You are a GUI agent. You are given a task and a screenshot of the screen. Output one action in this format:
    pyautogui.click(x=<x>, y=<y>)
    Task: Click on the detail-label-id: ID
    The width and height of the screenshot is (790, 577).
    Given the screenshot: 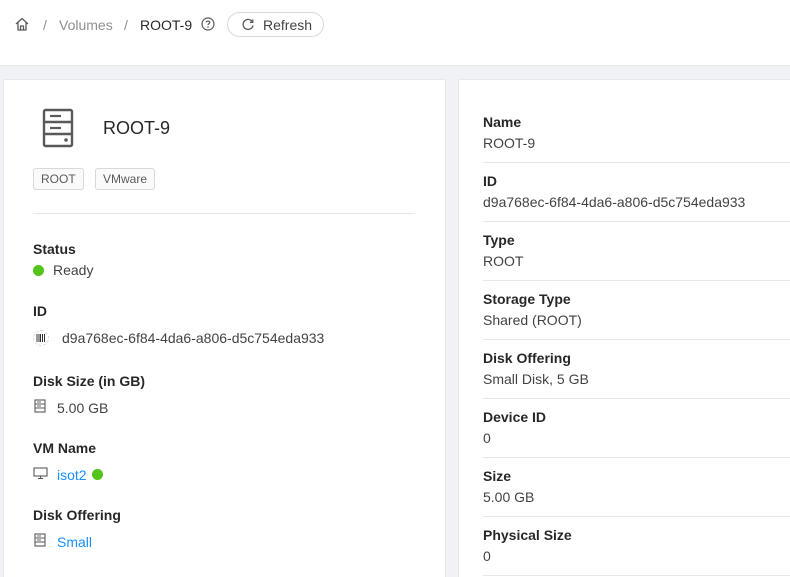 What is the action you would take?
    pyautogui.click(x=490, y=181)
    